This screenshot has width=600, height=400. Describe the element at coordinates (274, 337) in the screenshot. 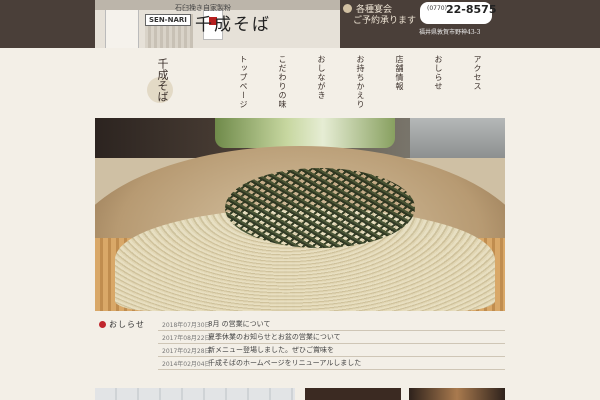

I see `news-link: 夏季休業のお知らせとお盆の営業について` at that location.